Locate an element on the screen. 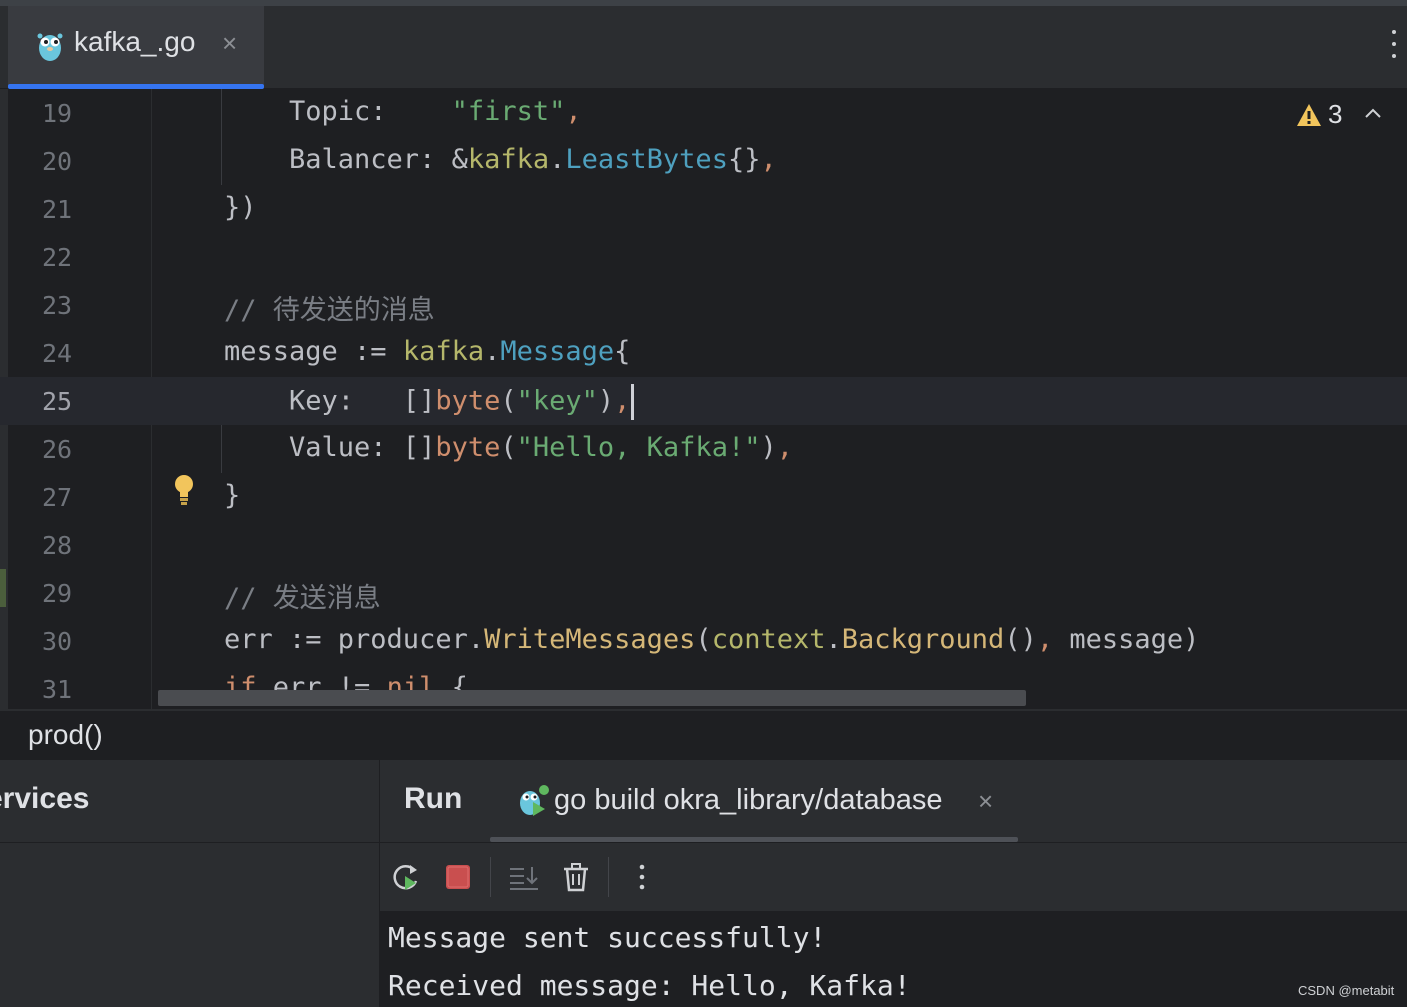 The height and width of the screenshot is (1007, 1407). code-line: 28 is located at coordinates (703, 545).